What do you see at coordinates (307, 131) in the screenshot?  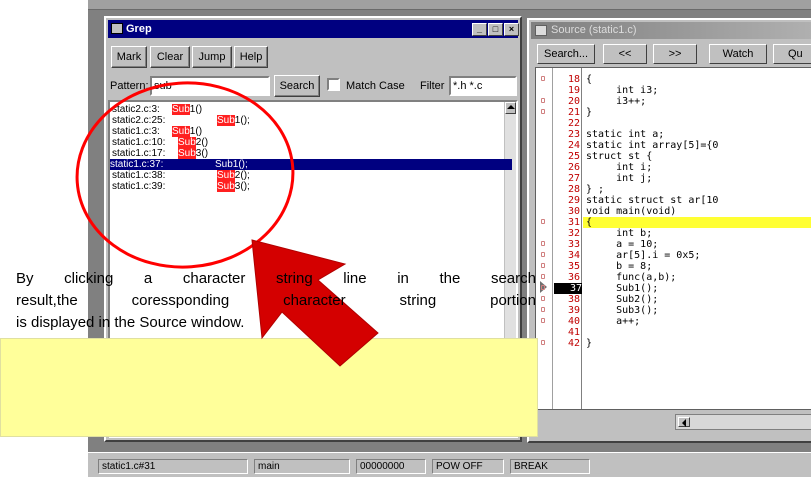 I see `result-row: static1.c:3: Sub1()` at bounding box center [307, 131].